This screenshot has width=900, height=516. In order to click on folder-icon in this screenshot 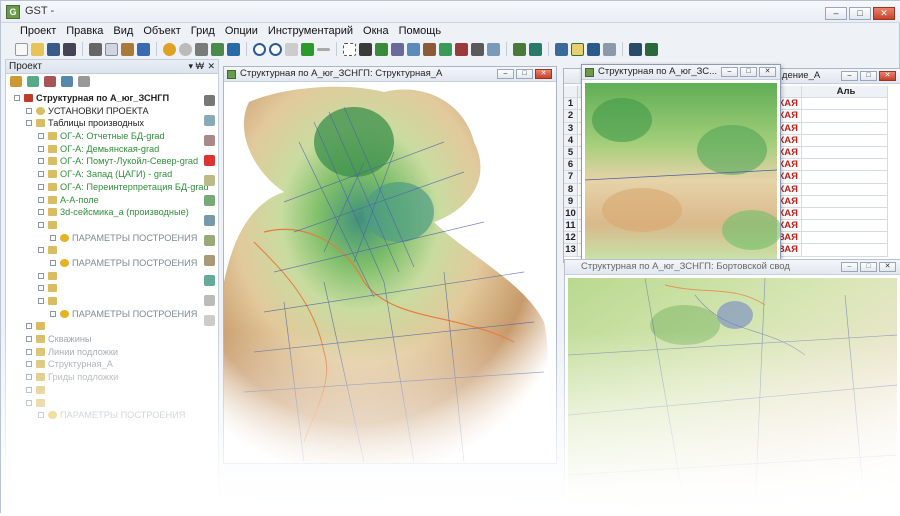, I will do `click(209, 180)`.